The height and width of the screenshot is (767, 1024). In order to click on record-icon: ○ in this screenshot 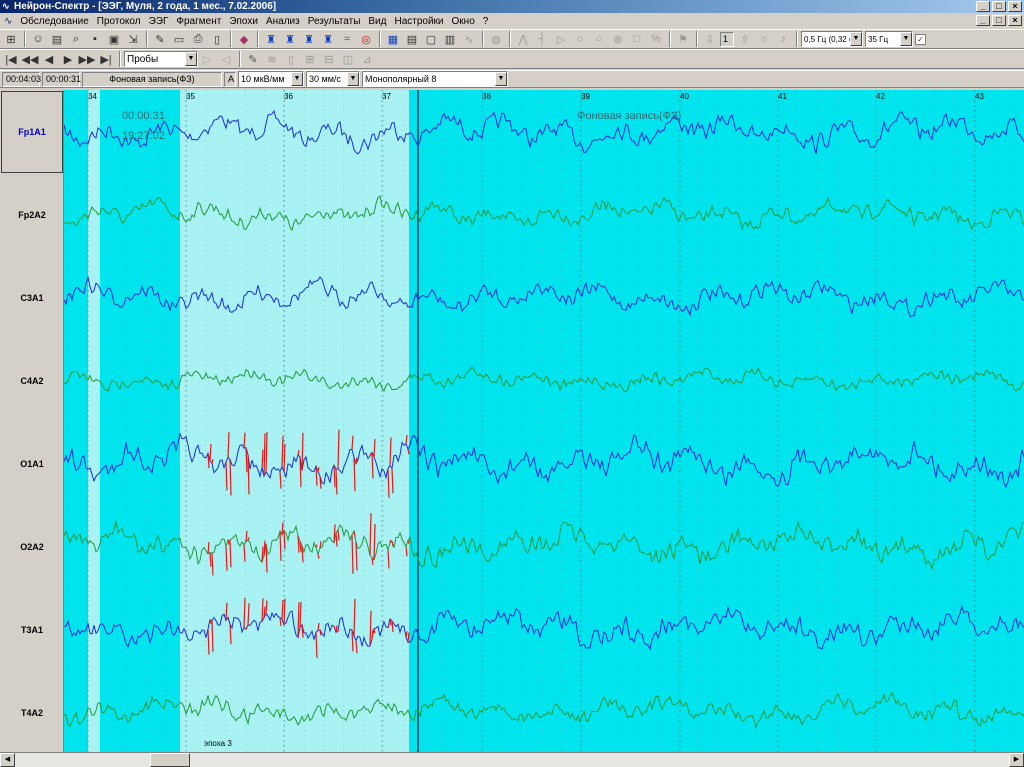, I will do `click(580, 39)`.